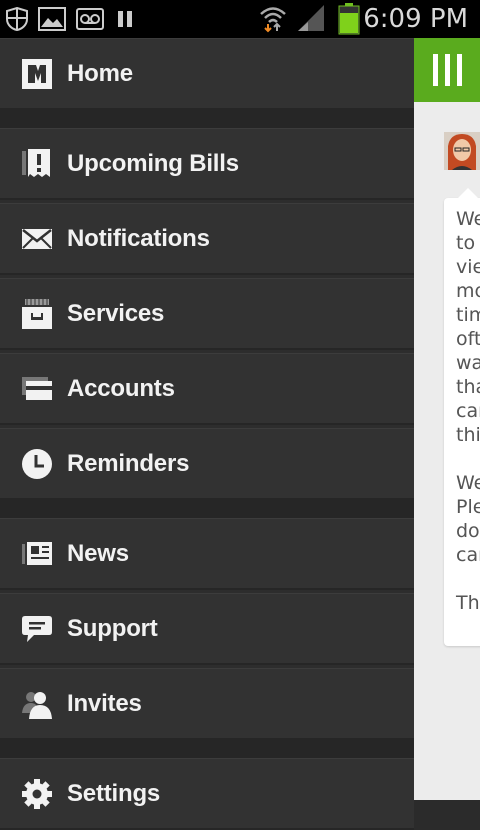 Image resolution: width=480 pixels, height=830 pixels. Describe the element at coordinates (90, 19) in the screenshot. I see `voicemail-icon` at that location.